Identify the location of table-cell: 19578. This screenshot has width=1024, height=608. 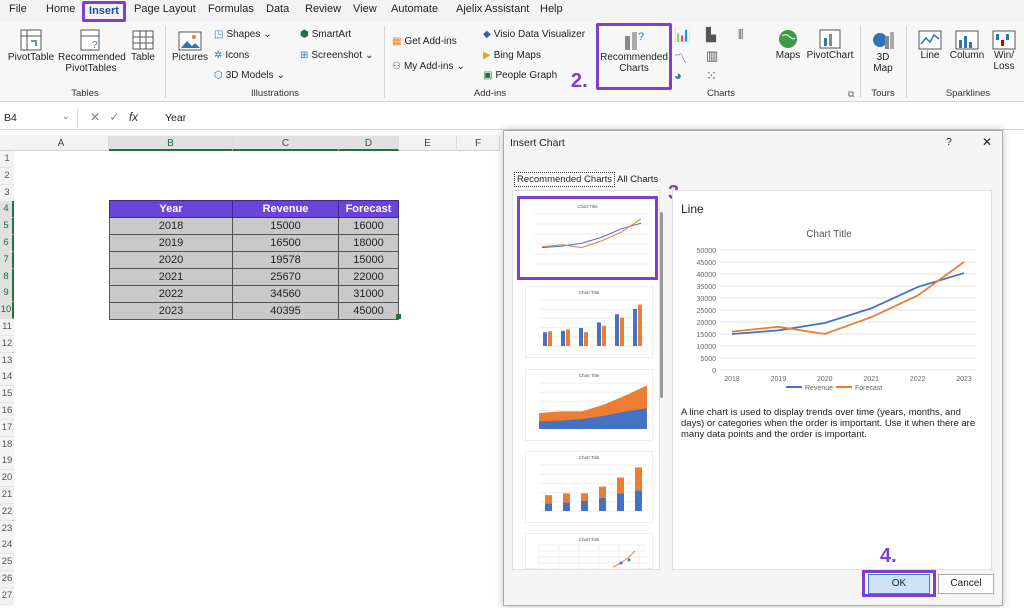
(285, 260).